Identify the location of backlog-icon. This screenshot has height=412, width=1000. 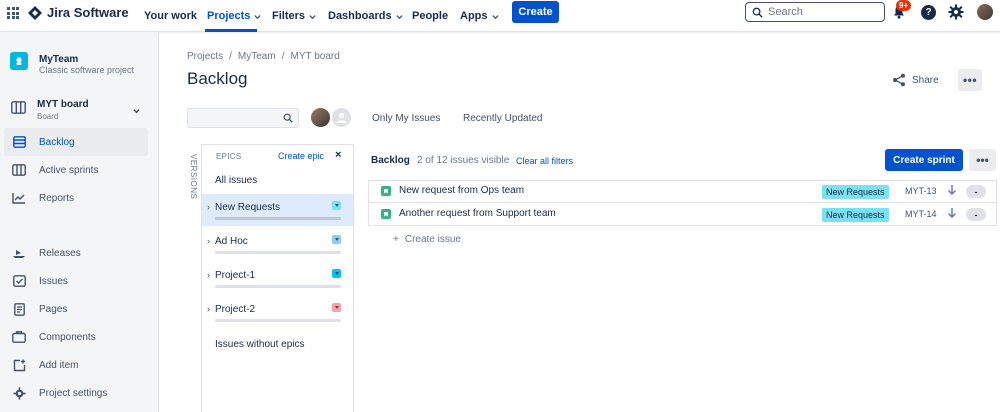
(19, 142).